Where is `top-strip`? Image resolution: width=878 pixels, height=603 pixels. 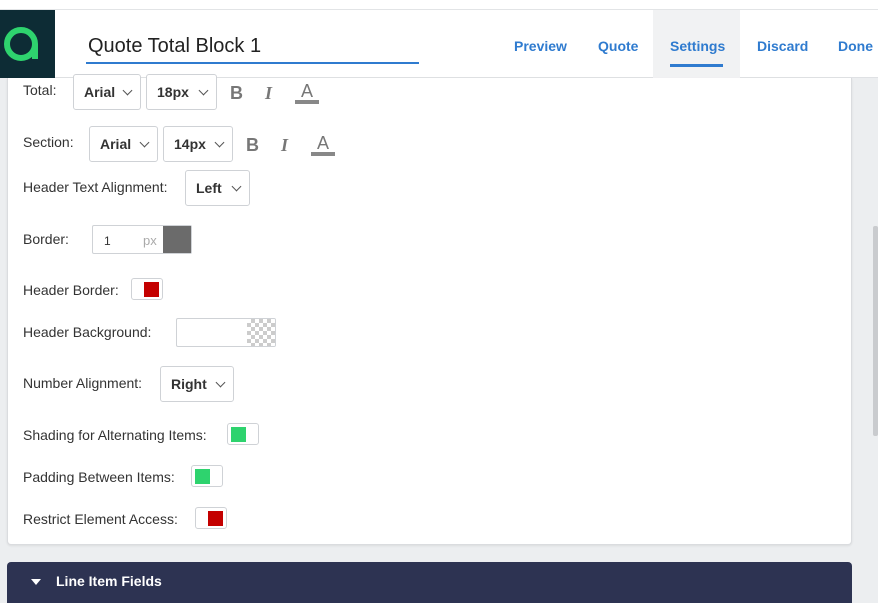
top-strip is located at coordinates (439, 5).